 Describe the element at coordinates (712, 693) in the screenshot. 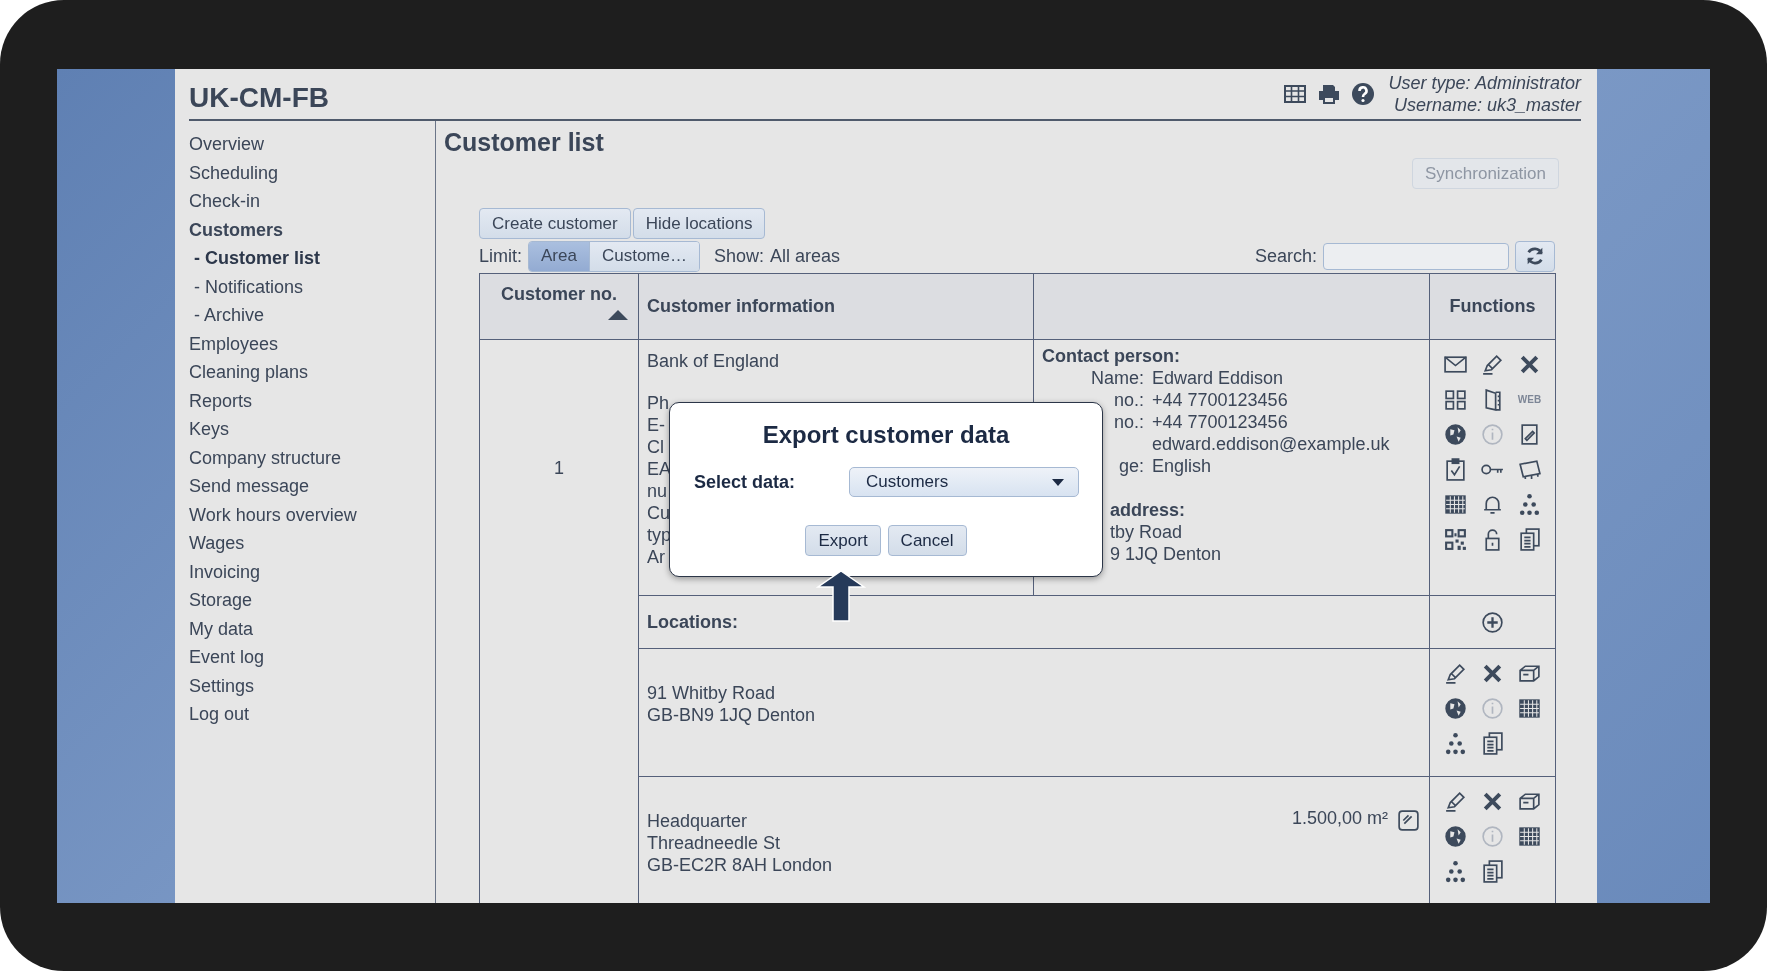

I see `address-line: 91 Whitby Road` at that location.